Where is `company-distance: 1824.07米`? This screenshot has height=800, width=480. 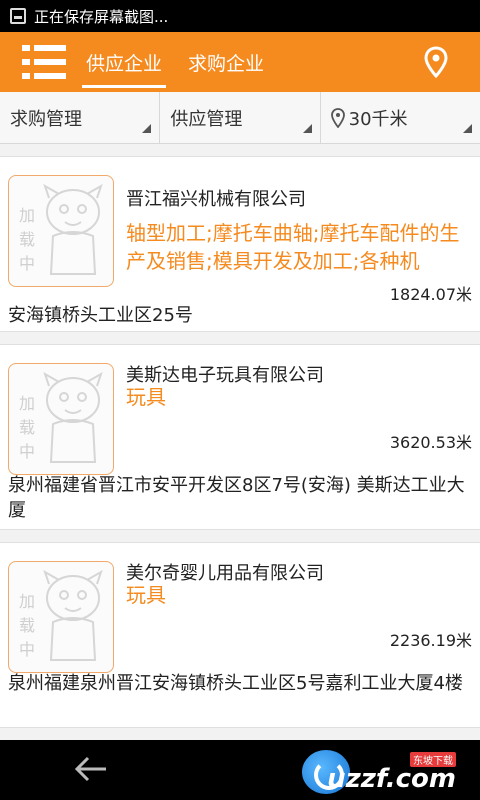 company-distance: 1824.07米 is located at coordinates (430, 294).